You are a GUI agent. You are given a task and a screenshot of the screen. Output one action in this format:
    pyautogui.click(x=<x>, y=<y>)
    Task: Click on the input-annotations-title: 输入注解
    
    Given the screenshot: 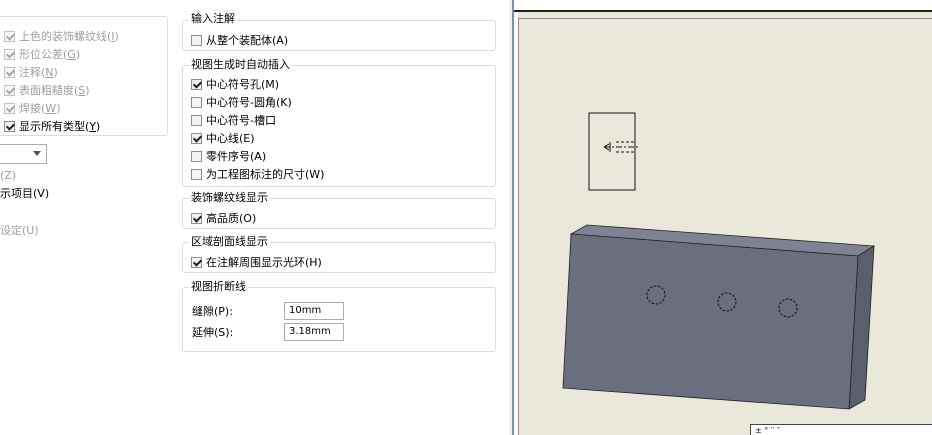 What is the action you would take?
    pyautogui.click(x=213, y=18)
    